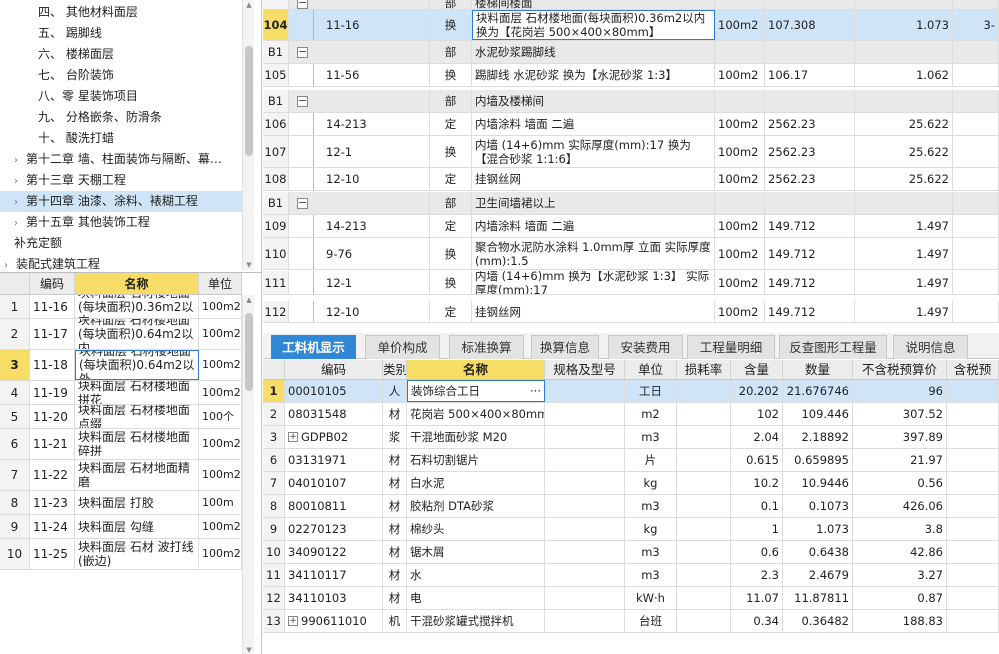  What do you see at coordinates (121, 393) in the screenshot?
I see `quota-row: 4 11-19 块料面层 石材楼地面拼花 100m2` at bounding box center [121, 393].